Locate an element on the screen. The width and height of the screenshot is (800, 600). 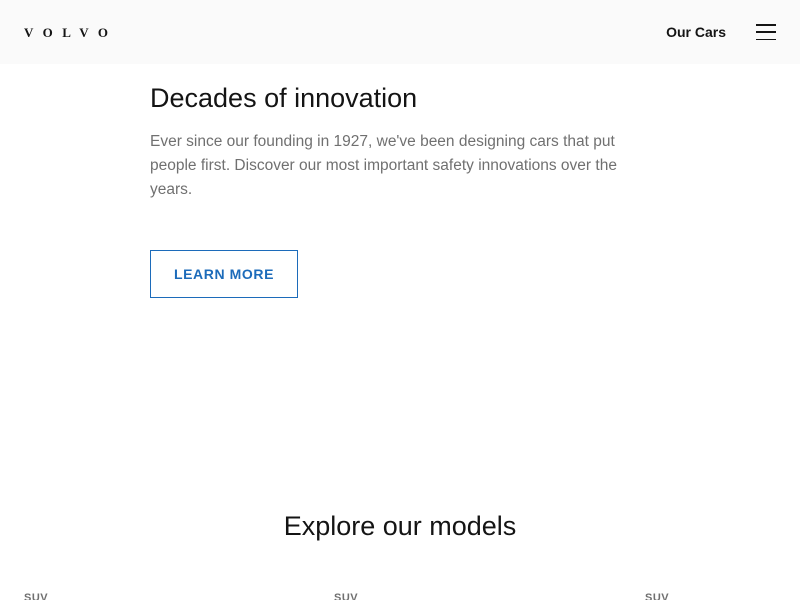
learn-more-button: LEARN MORE is located at coordinates (224, 274).